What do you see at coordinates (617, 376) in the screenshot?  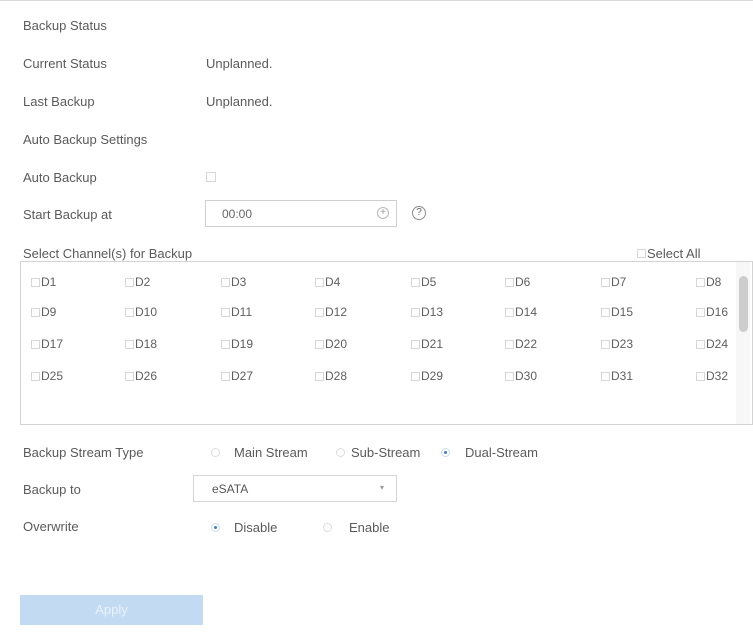 I see `channel-checkbox-item: D31` at bounding box center [617, 376].